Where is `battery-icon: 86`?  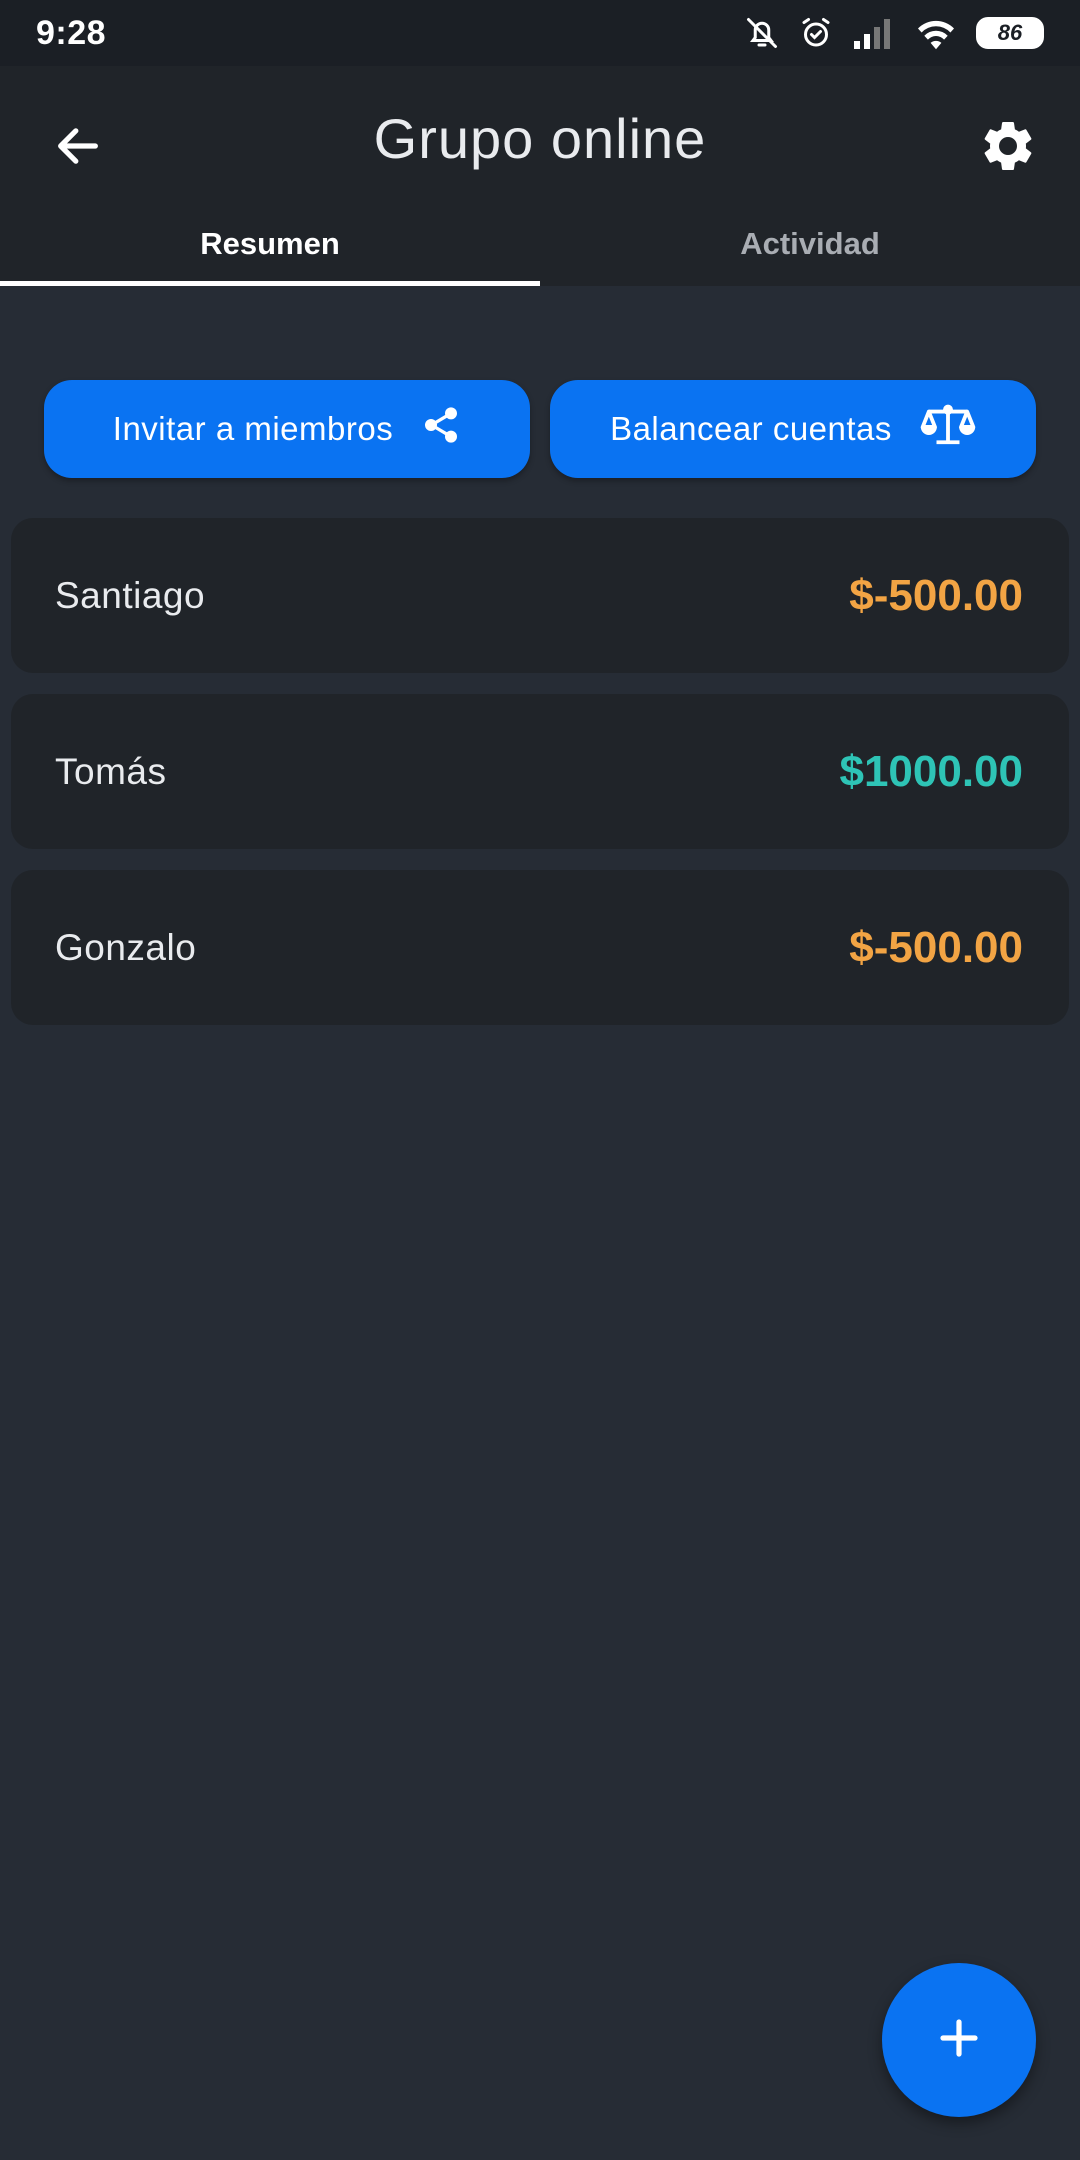 battery-icon: 86 is located at coordinates (1010, 33).